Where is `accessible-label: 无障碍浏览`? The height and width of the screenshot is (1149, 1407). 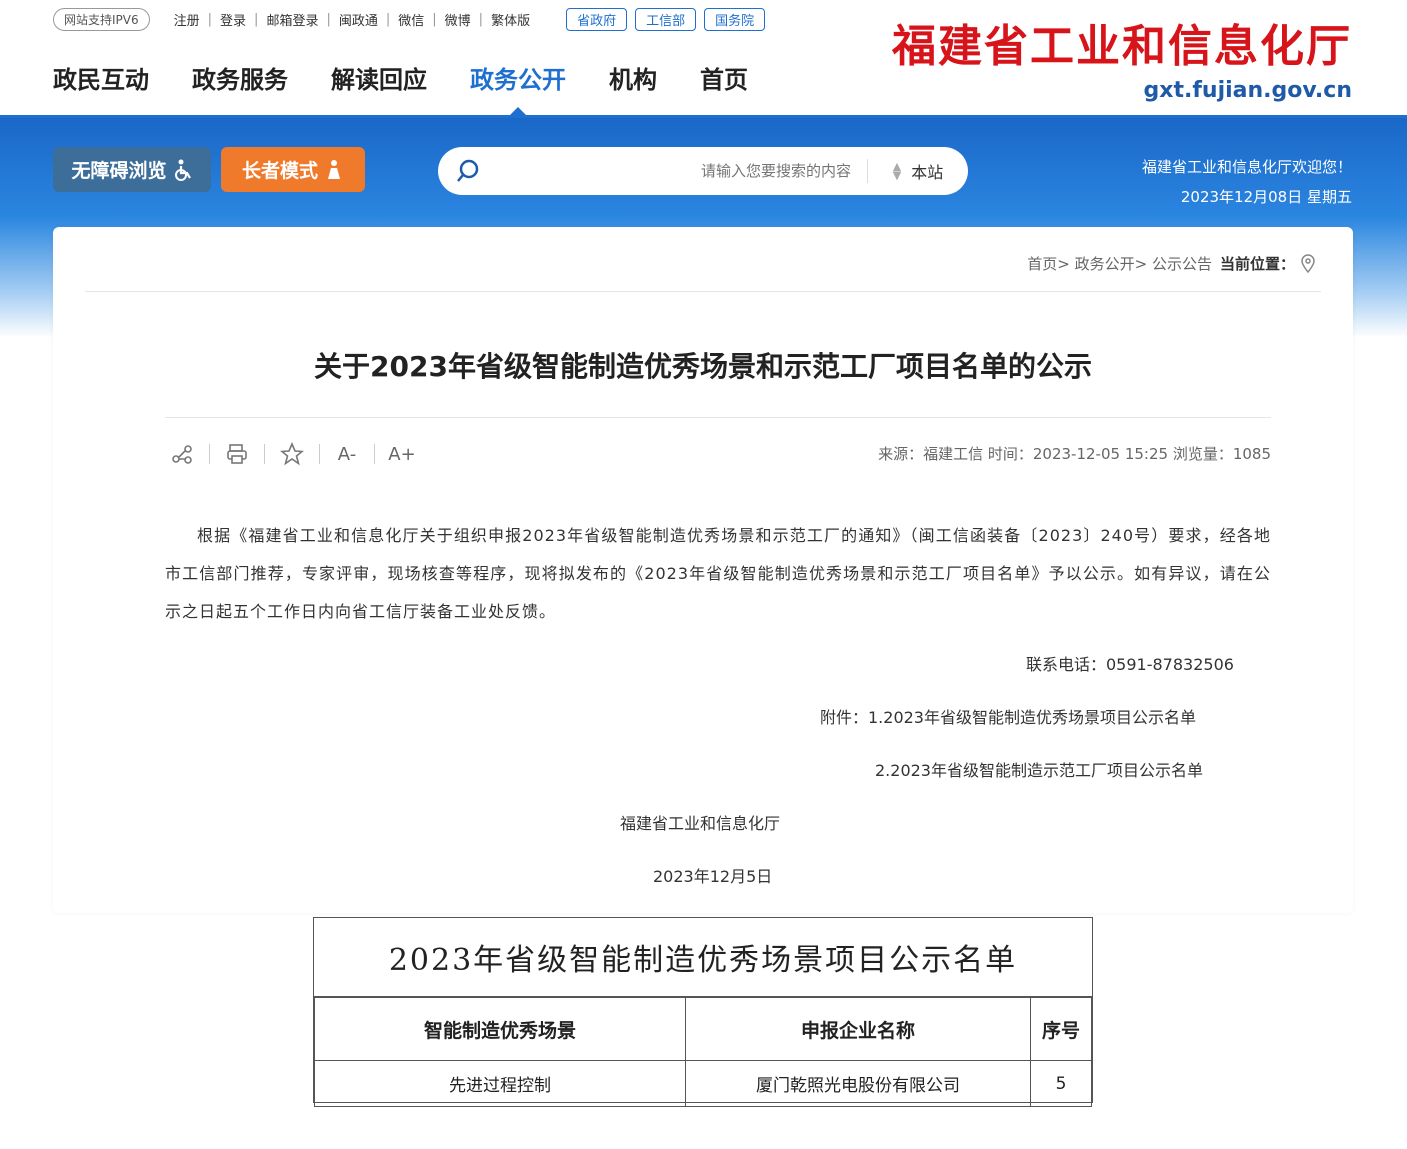 accessible-label: 无障碍浏览 is located at coordinates (119, 171).